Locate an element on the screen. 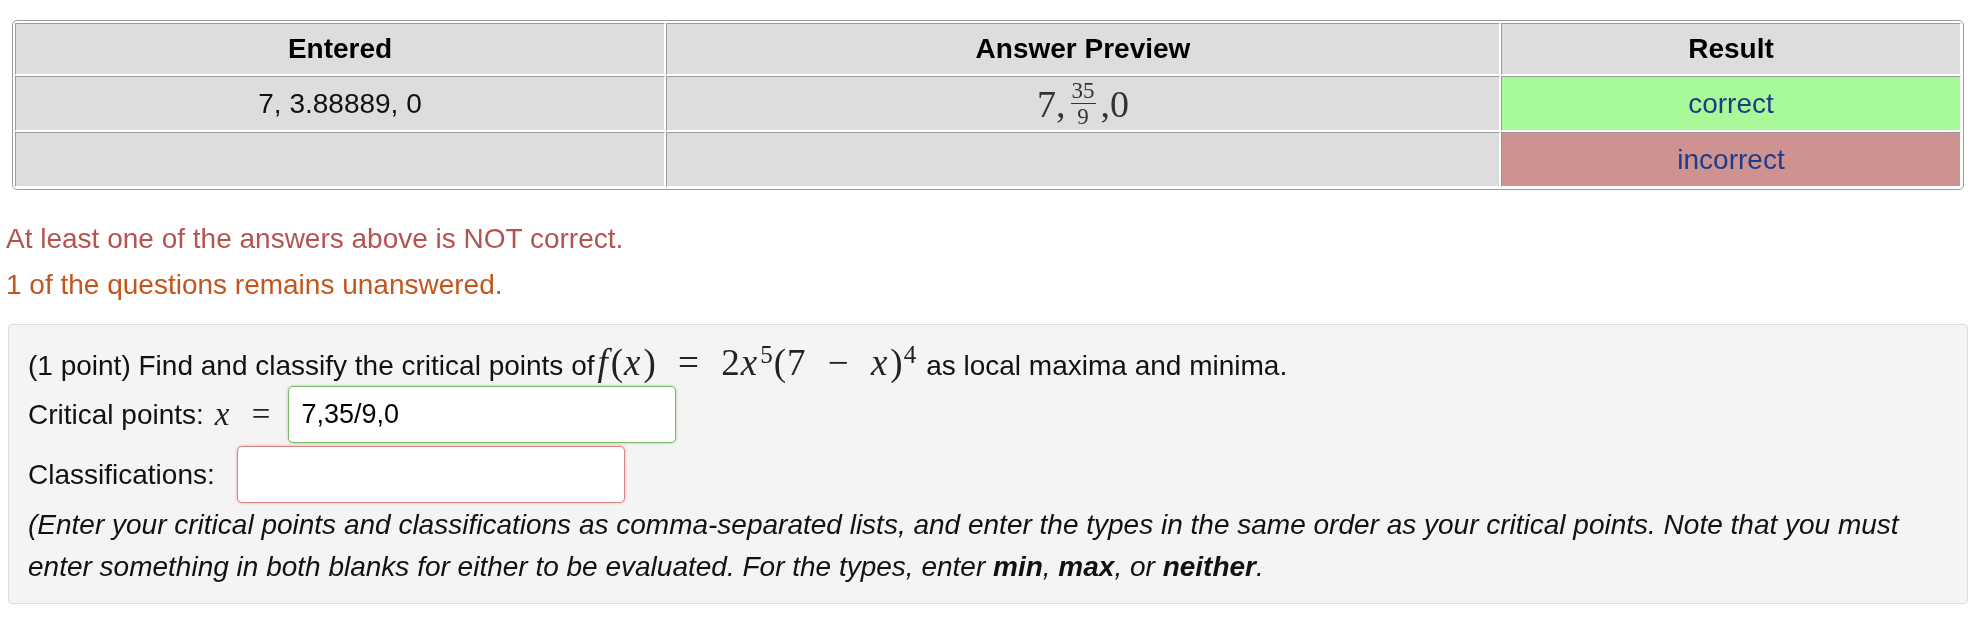  result-cell: correct is located at coordinates (1731, 103).